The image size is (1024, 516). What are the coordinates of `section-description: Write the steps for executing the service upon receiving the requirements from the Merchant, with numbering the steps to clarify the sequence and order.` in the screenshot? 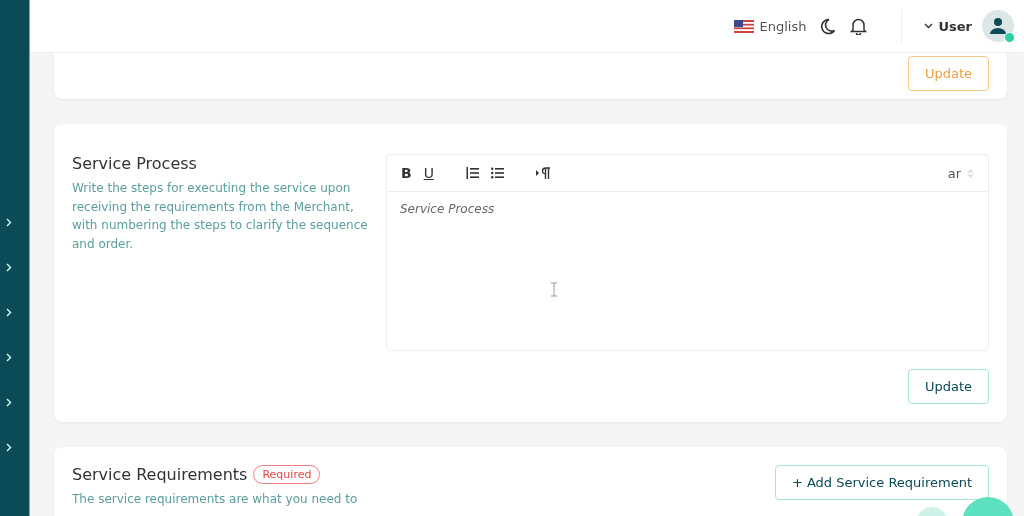 It's located at (220, 216).